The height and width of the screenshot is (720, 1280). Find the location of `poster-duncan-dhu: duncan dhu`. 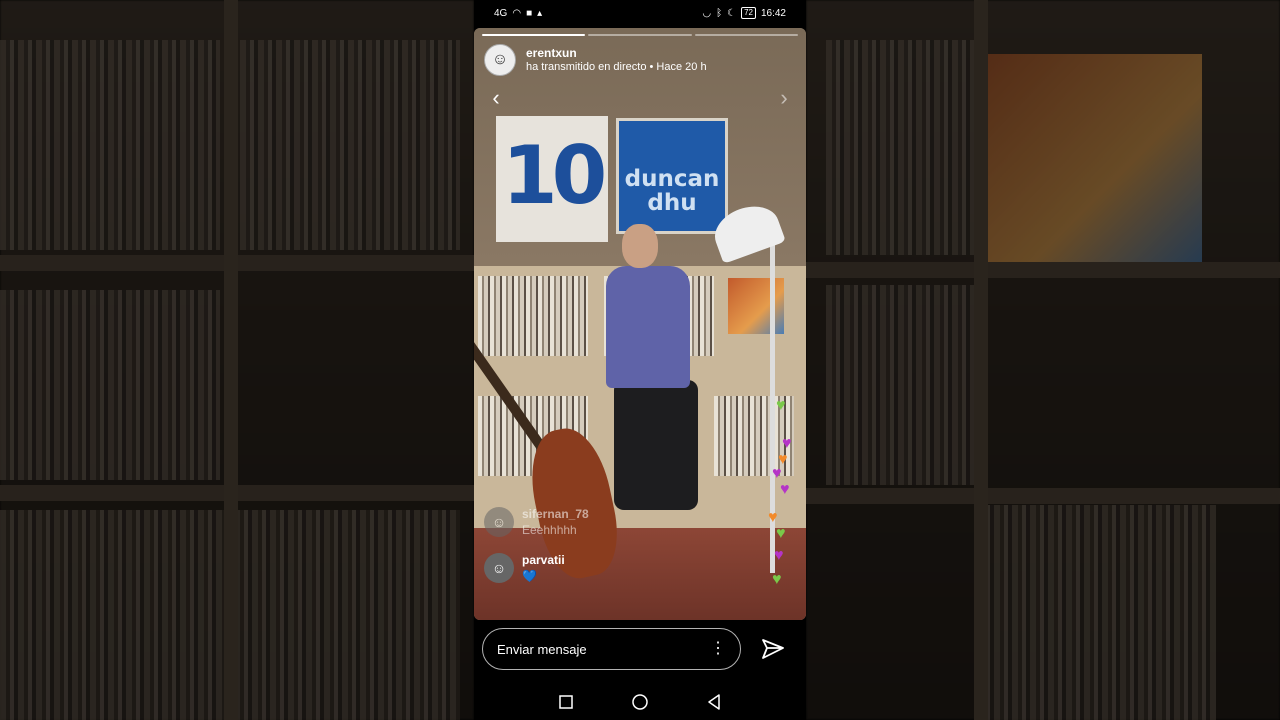

poster-duncan-dhu: duncan dhu is located at coordinates (672, 176).